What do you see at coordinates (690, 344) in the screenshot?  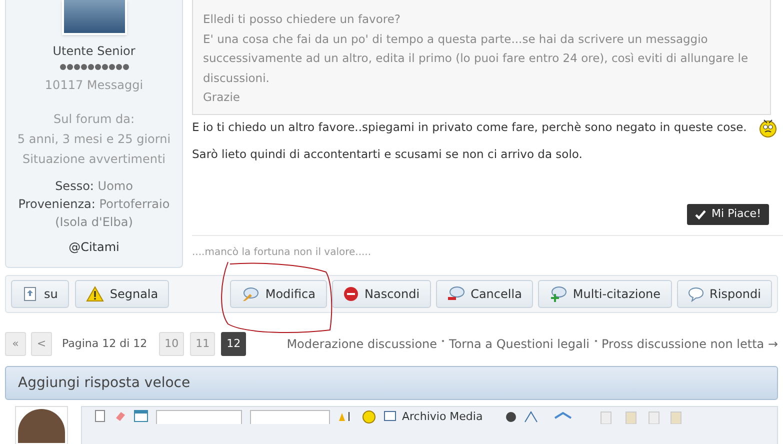 I see `thread-link: Pross discussione non letta →` at bounding box center [690, 344].